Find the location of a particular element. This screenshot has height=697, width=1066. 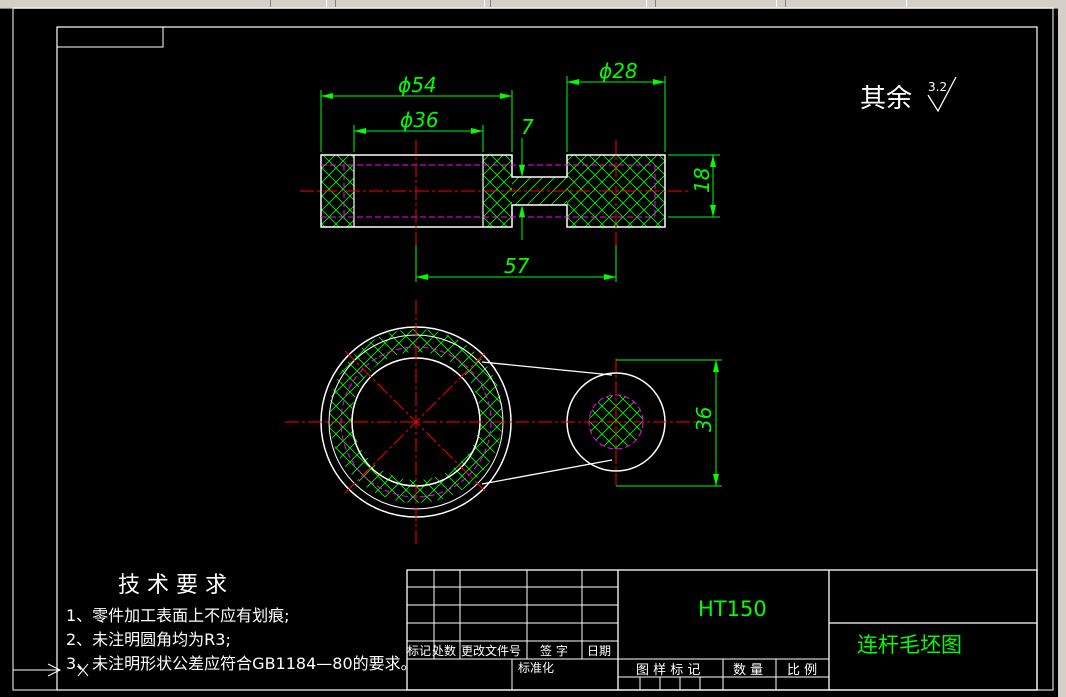

tech-title: 技 术 要 求 is located at coordinates (172, 585).